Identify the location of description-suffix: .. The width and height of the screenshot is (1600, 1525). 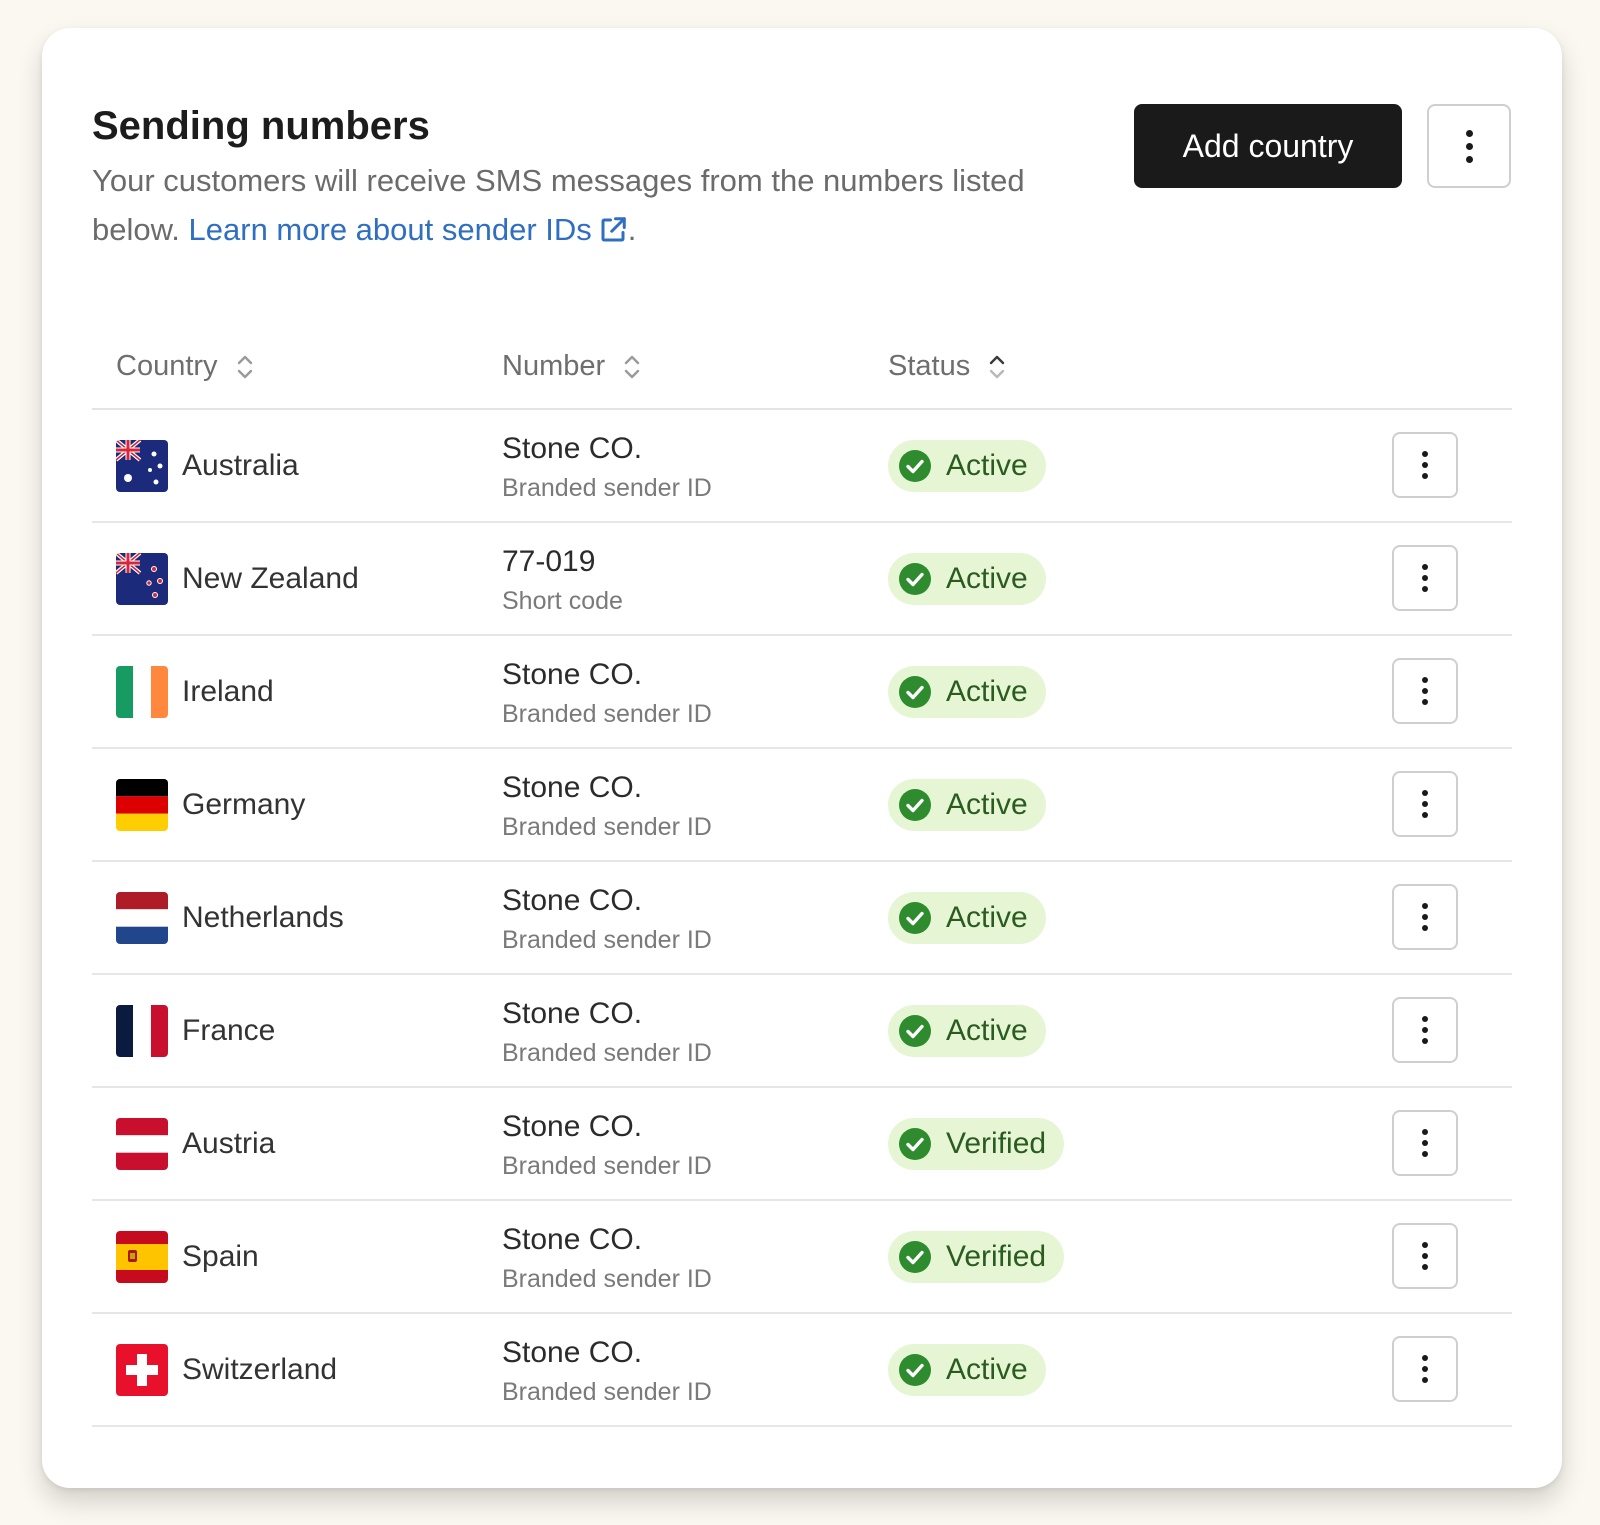
(632, 229).